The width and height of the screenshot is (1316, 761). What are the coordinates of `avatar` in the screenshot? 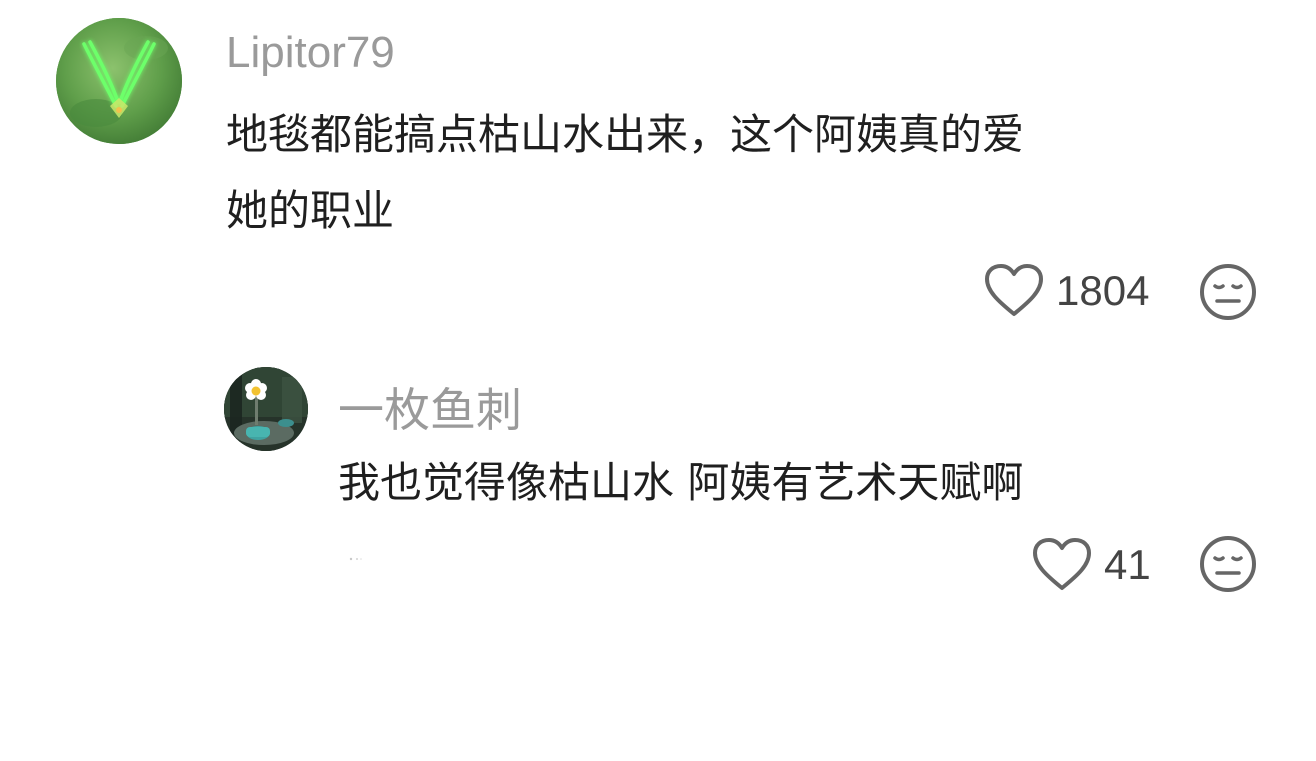 It's located at (119, 81).